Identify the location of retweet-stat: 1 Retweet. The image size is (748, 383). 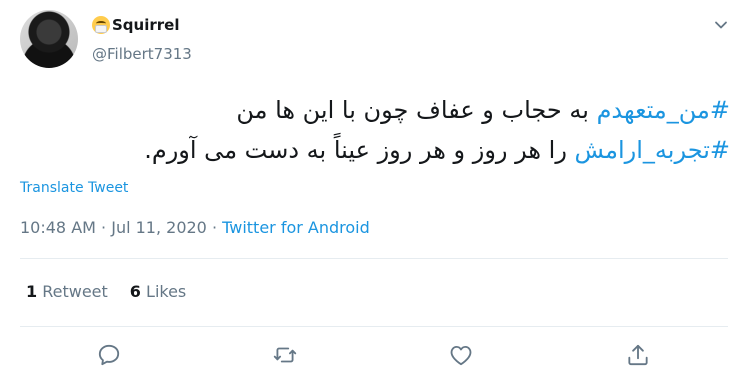
(67, 291).